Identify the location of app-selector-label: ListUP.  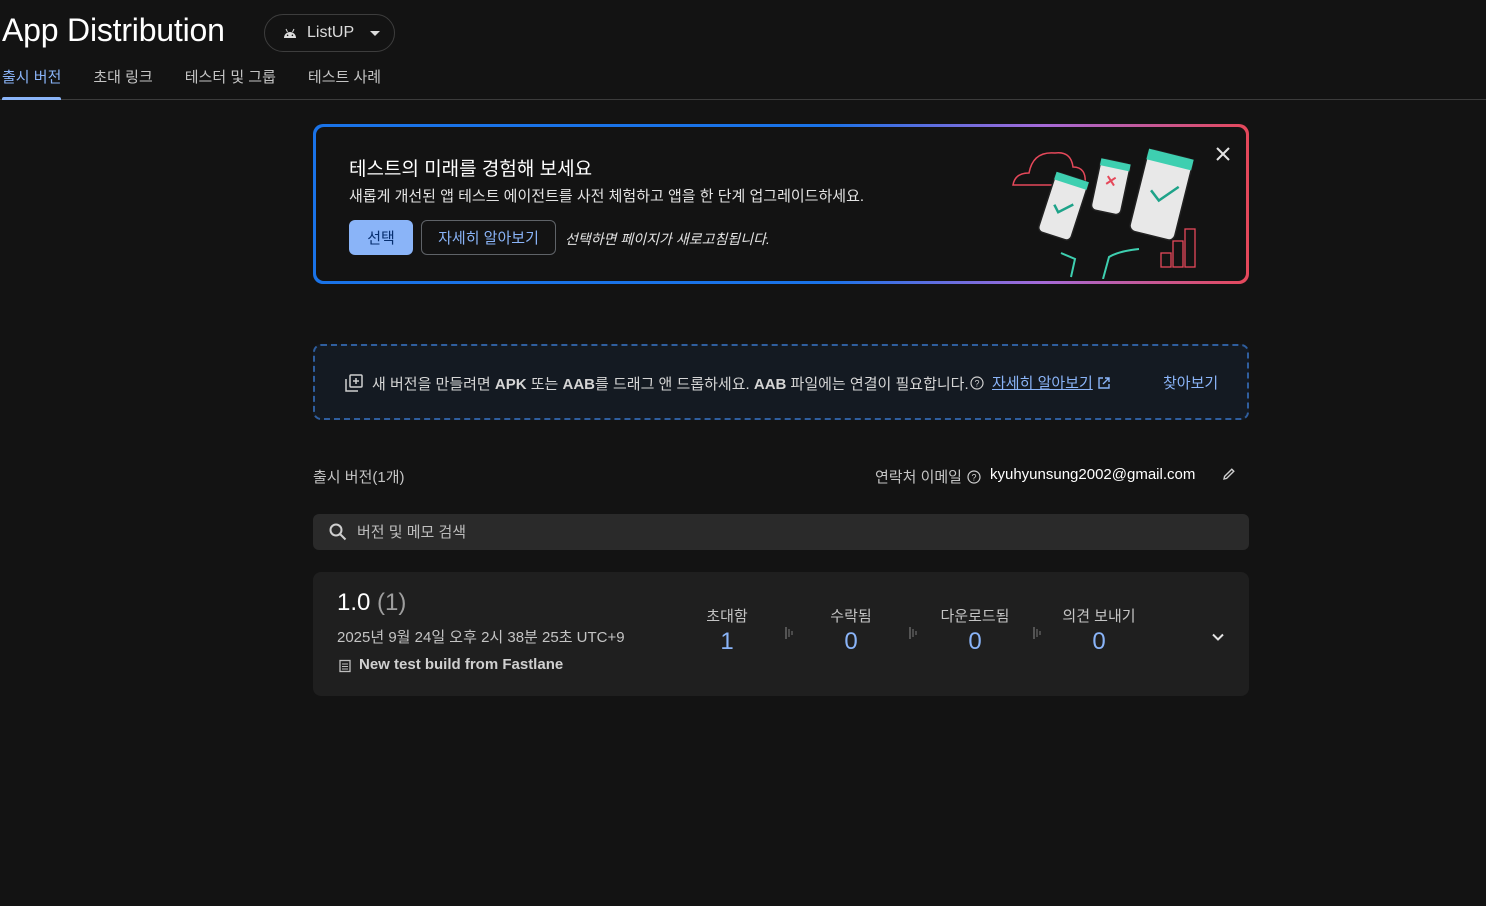
(331, 32).